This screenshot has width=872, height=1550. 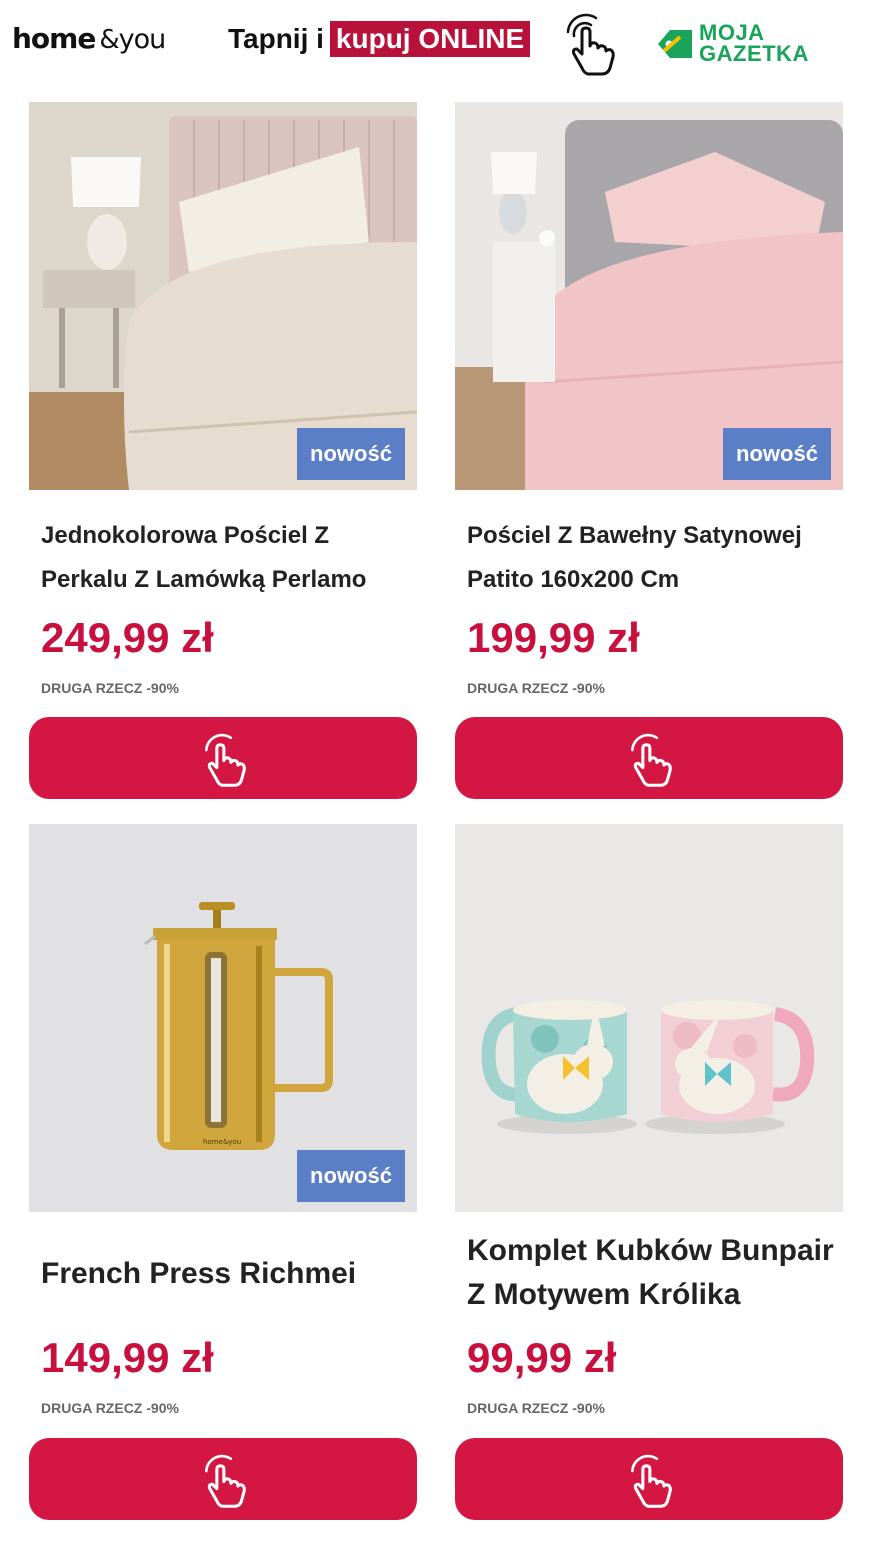 What do you see at coordinates (109, 40) in the screenshot?
I see `logo-amp-text: &` at bounding box center [109, 40].